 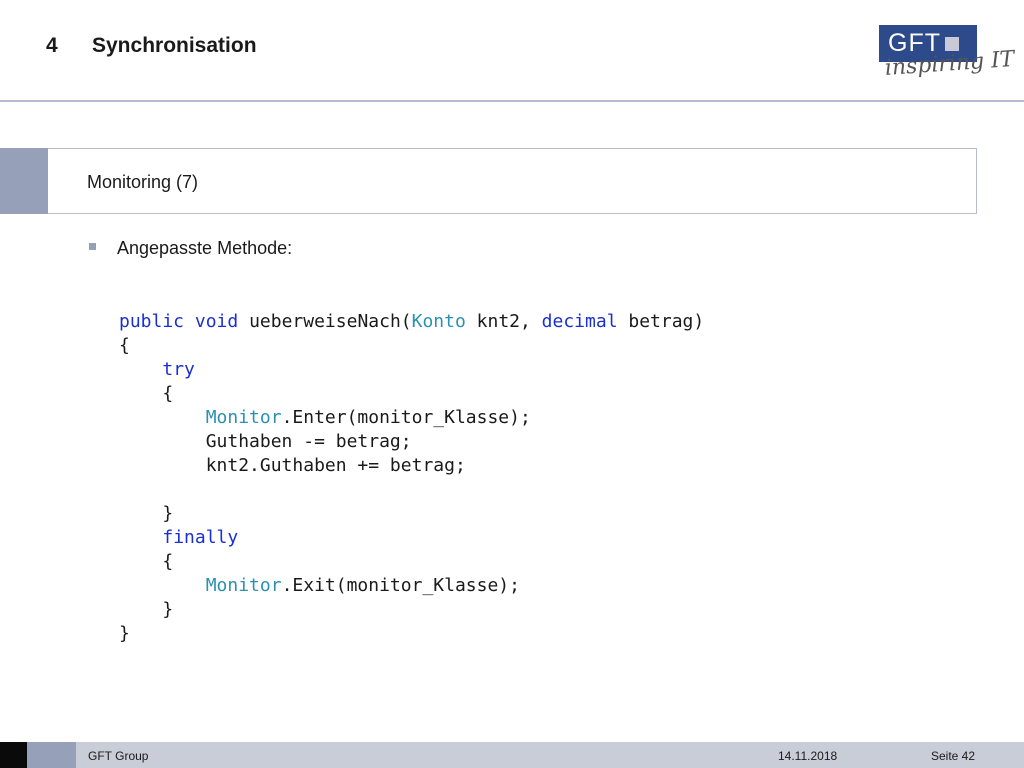 What do you see at coordinates (952, 43) in the screenshot?
I see `logo-square-icon` at bounding box center [952, 43].